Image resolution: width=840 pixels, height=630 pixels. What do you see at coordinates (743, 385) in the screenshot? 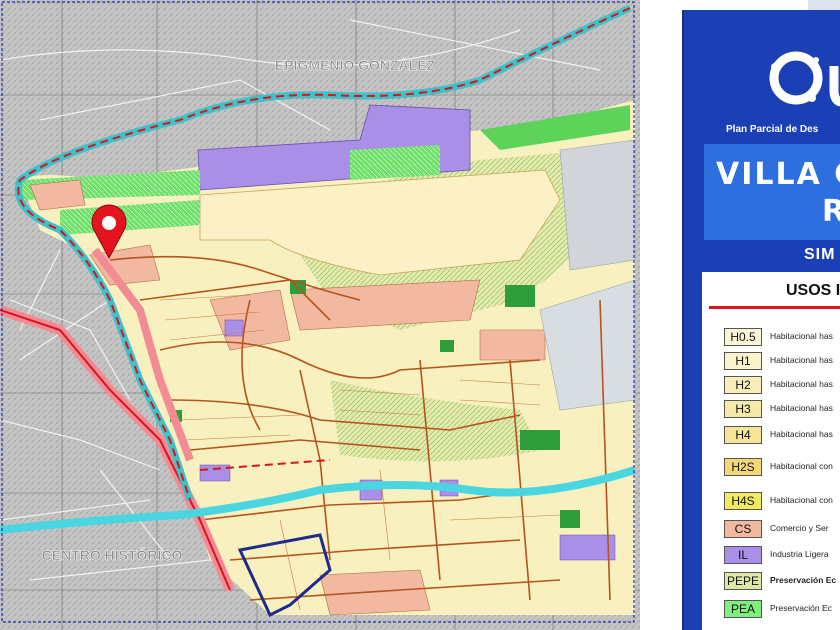
I see `legend-code: H2` at bounding box center [743, 385].